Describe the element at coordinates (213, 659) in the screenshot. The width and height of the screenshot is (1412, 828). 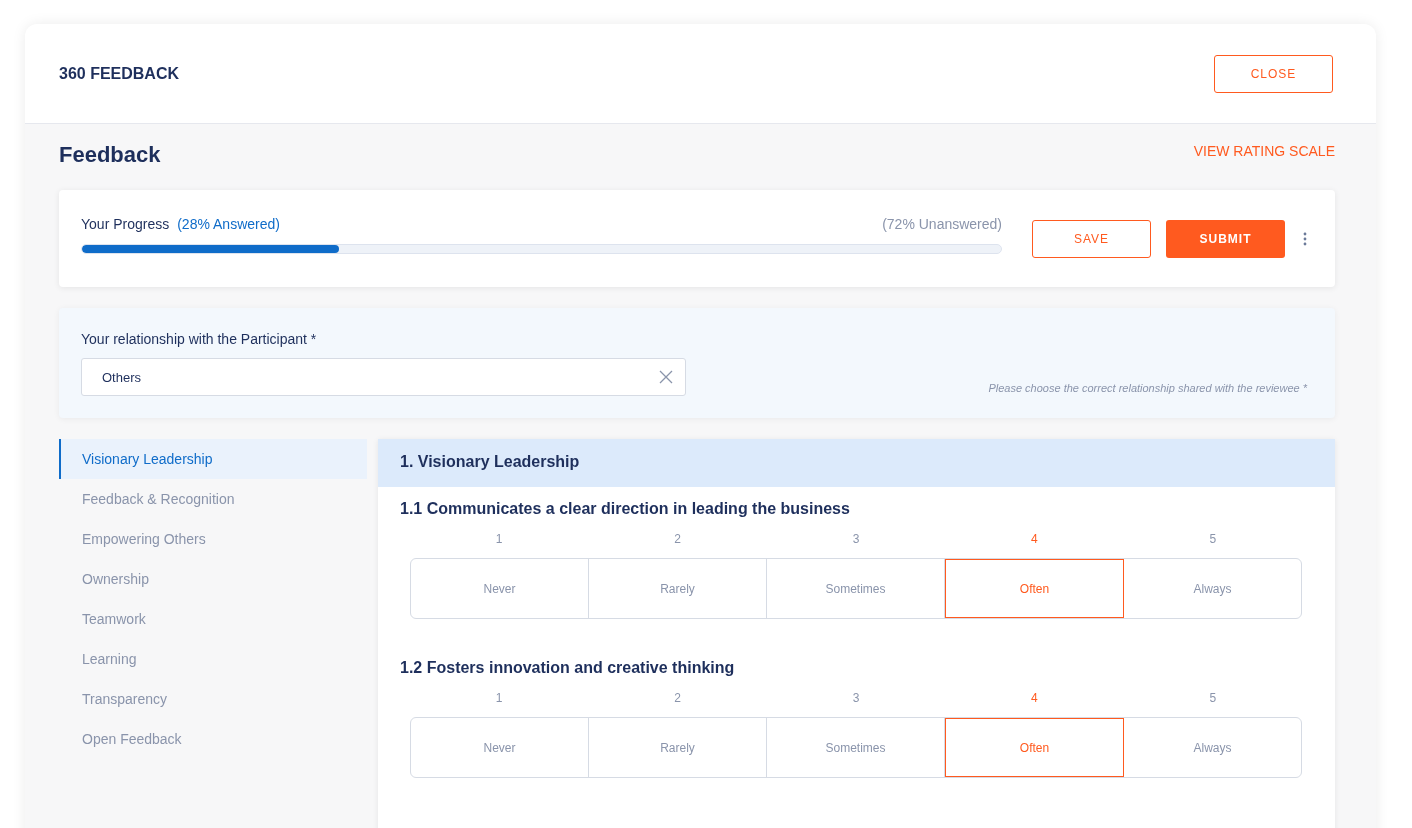
I see `sidebar-item: Learning` at that location.